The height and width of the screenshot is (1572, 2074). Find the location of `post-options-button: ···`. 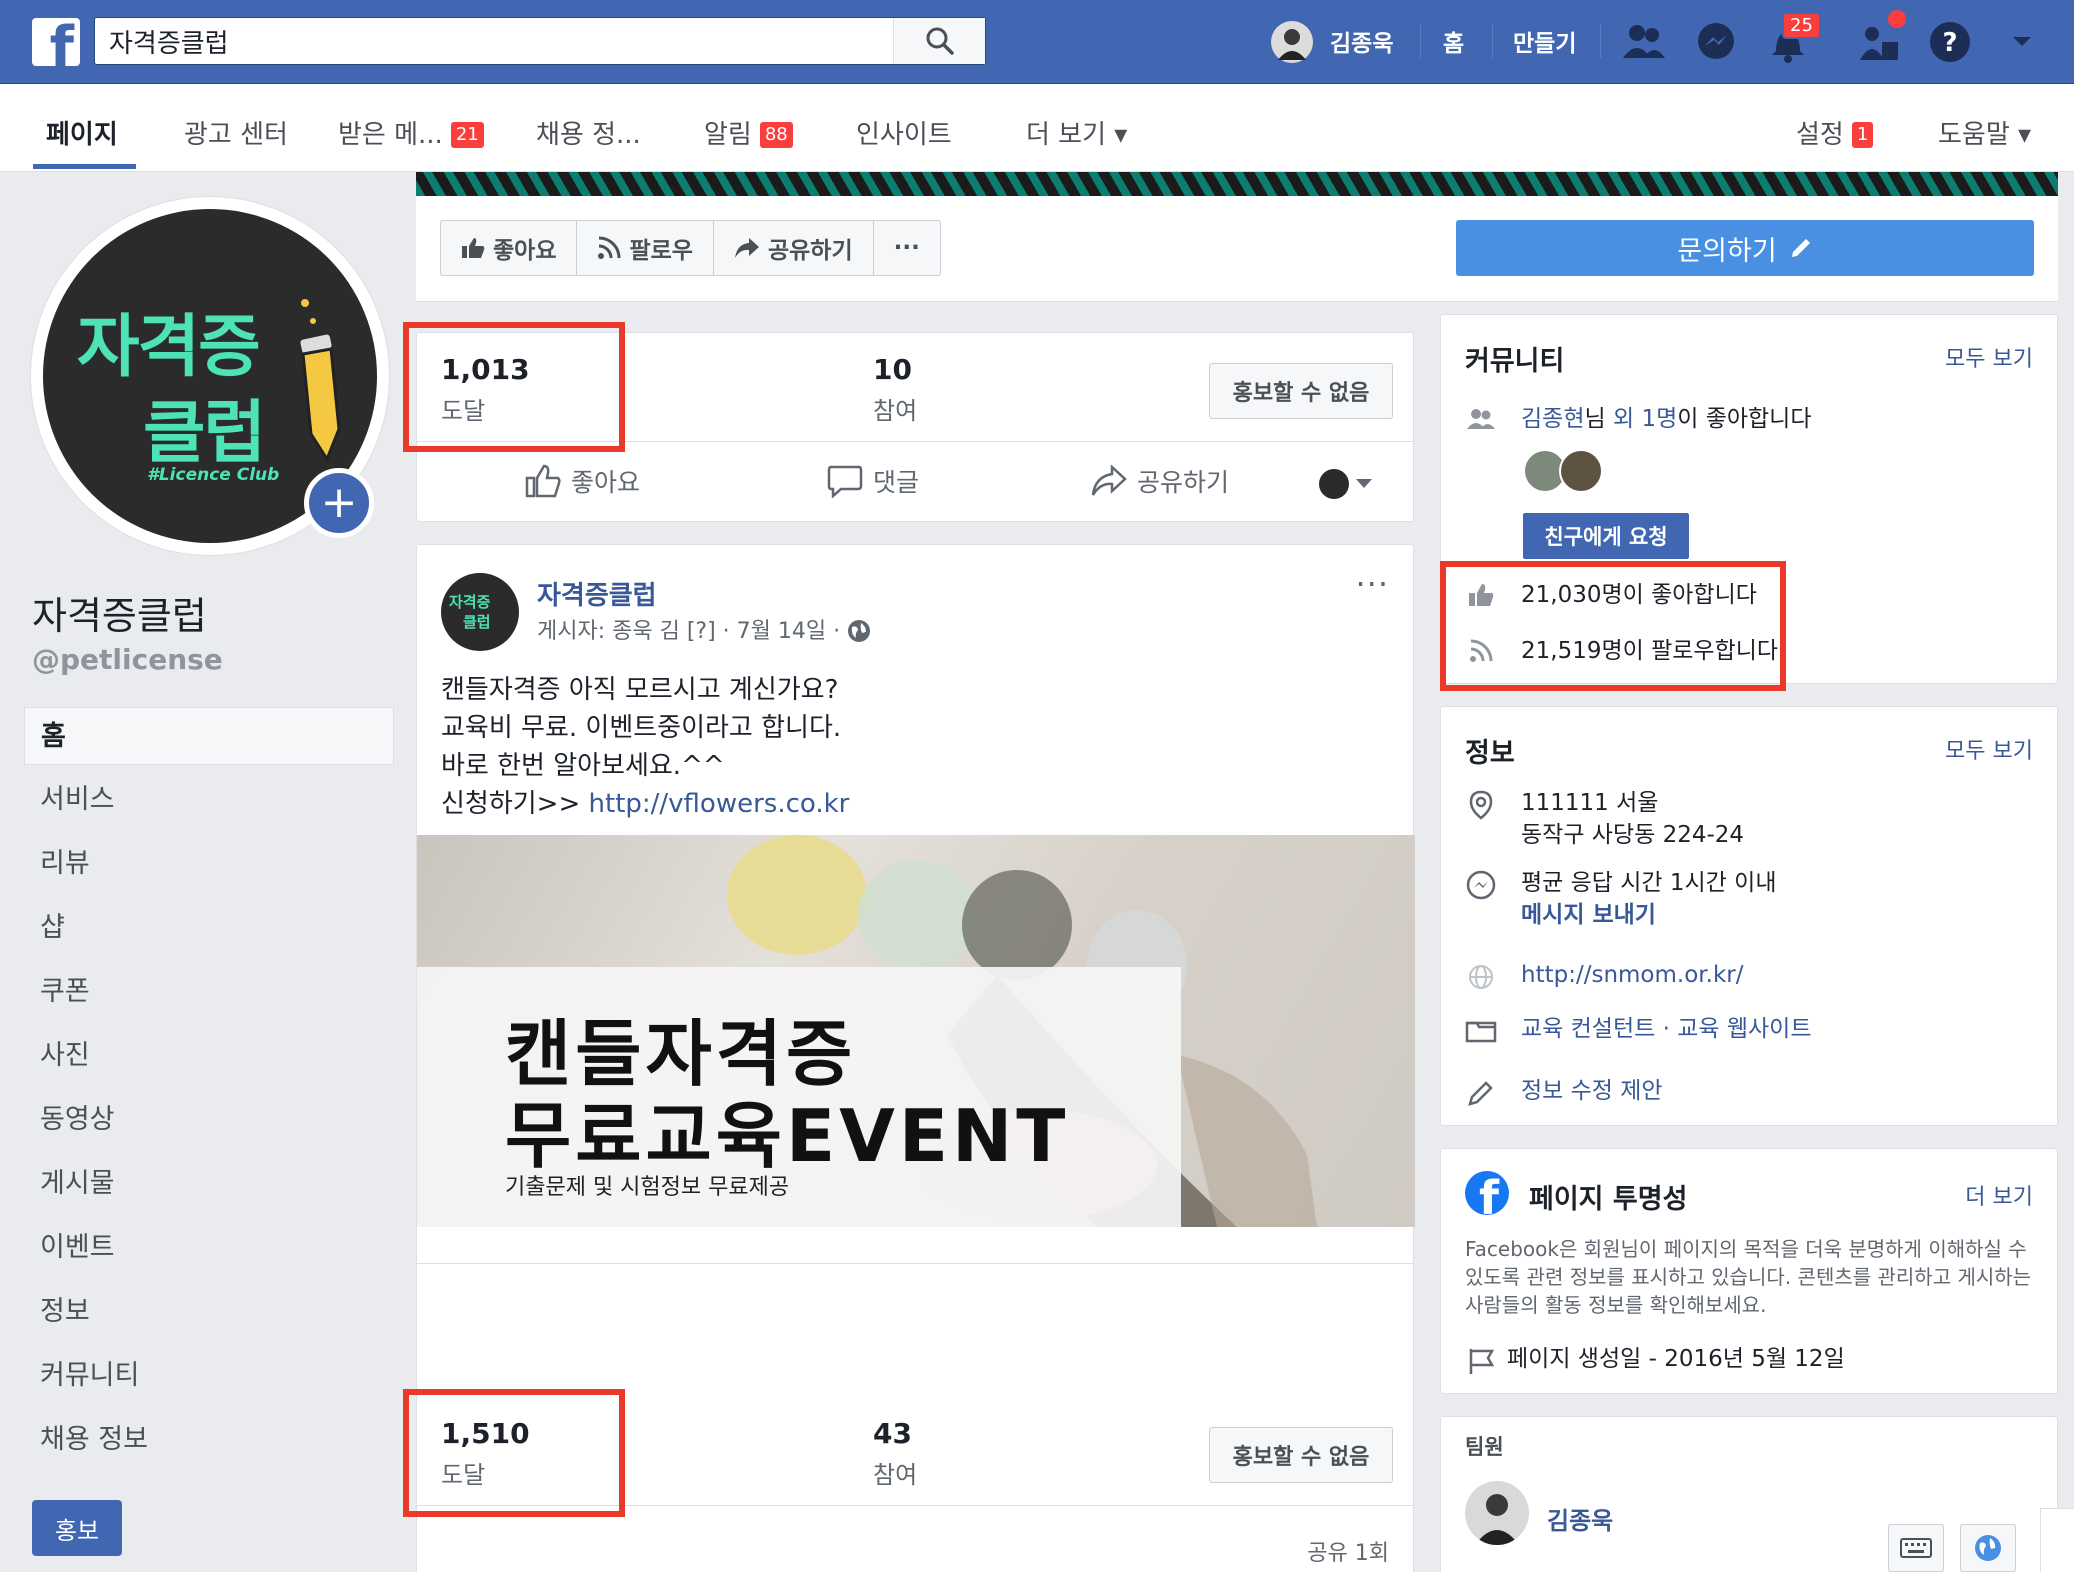

post-options-button: ··· is located at coordinates (1372, 584).